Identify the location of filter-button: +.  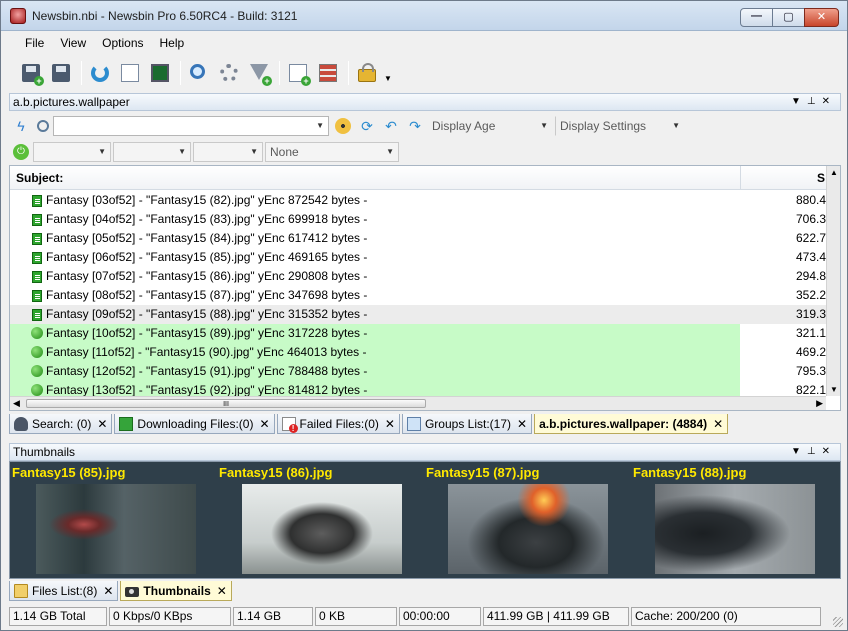
(259, 73).